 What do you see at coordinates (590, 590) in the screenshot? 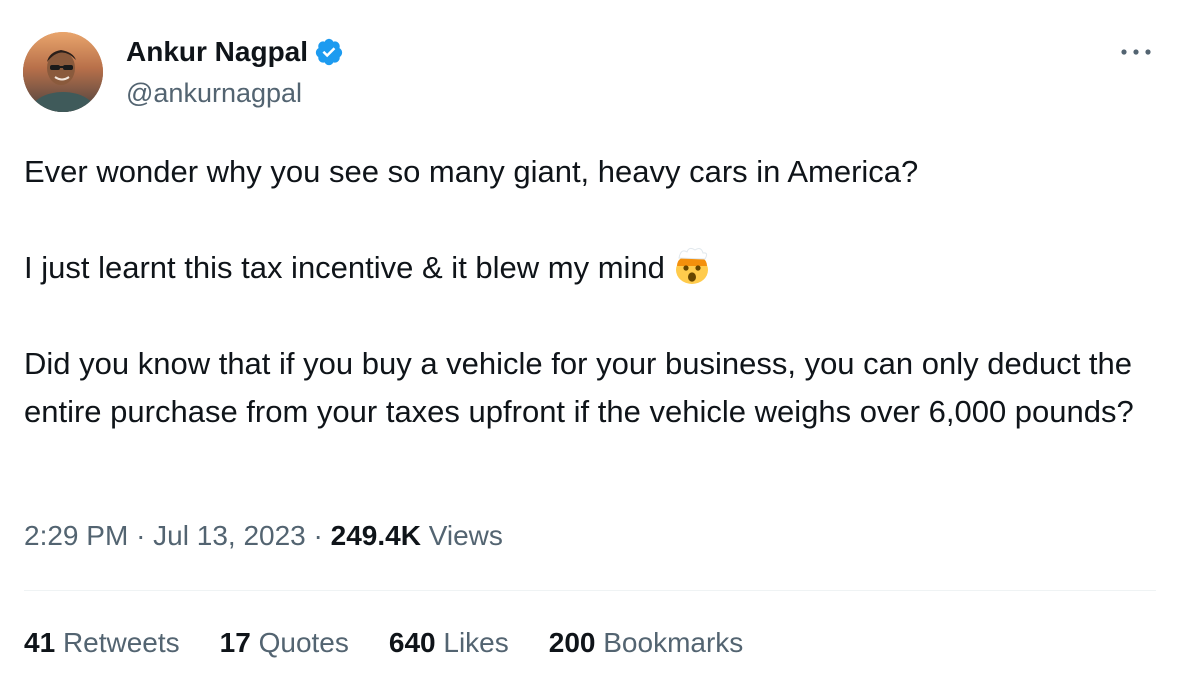
I see `divider` at bounding box center [590, 590].